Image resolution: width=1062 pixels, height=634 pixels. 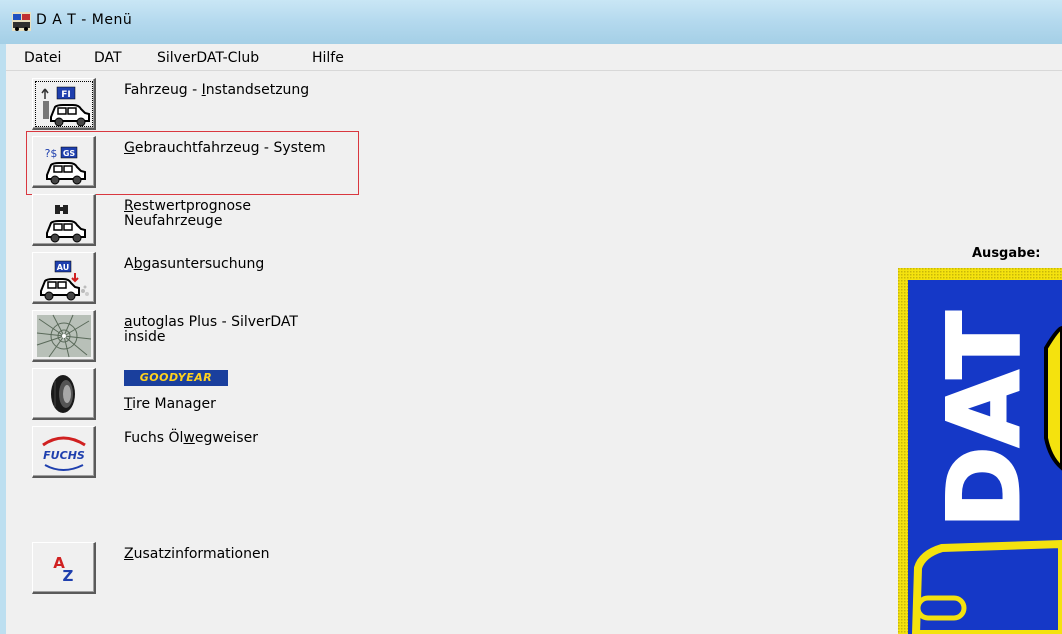 I want to click on fi-car-repair-icon: FI, so click(x=65, y=106).